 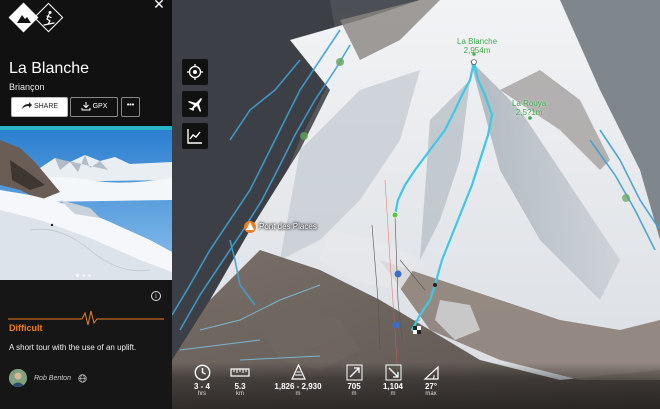 I want to click on stat-distance-unit: km, so click(x=240, y=394).